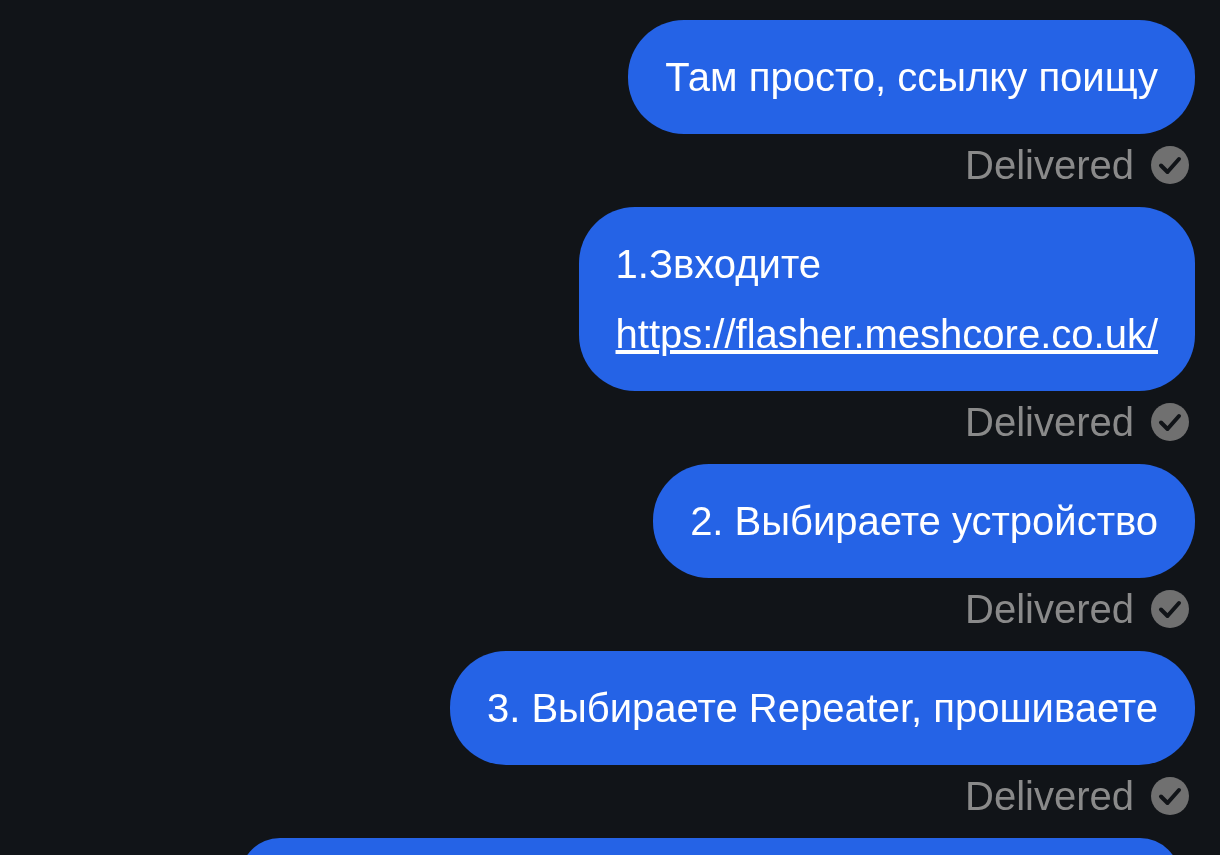 The height and width of the screenshot is (855, 1220). What do you see at coordinates (886, 334) in the screenshot?
I see `message-link: https://flasher.meshcore.co.uk/` at bounding box center [886, 334].